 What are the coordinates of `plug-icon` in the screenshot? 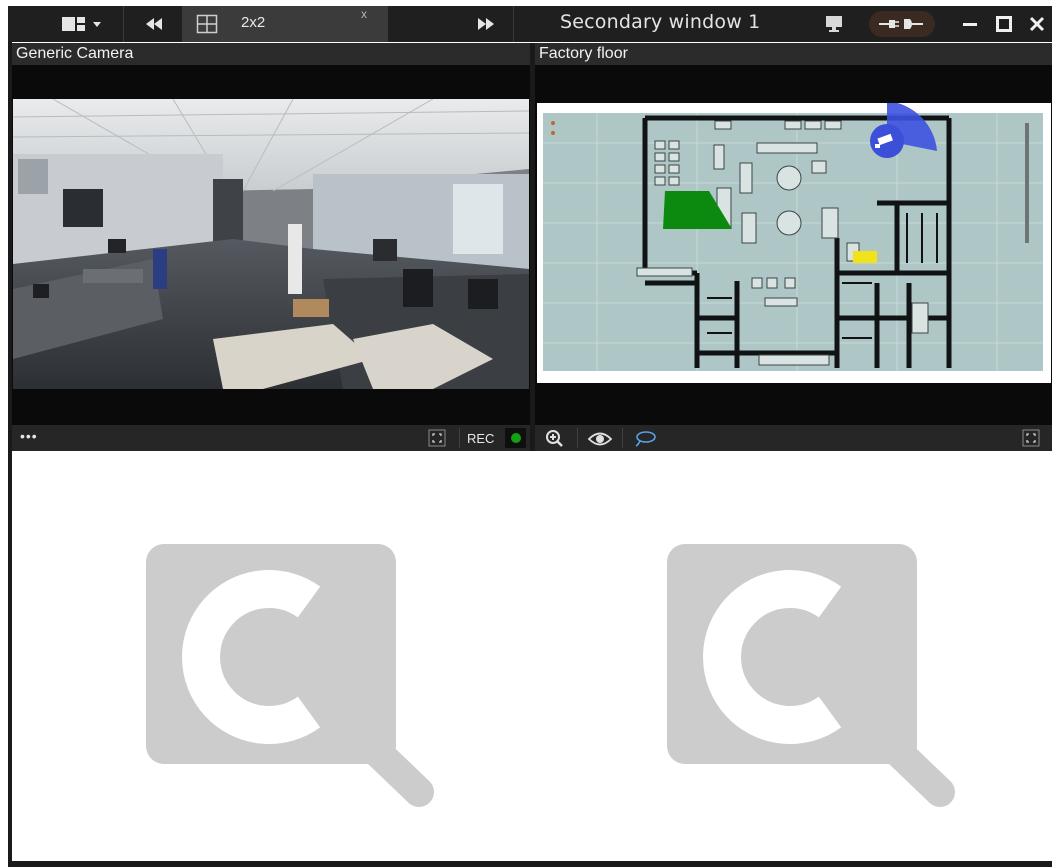 It's located at (901, 24).